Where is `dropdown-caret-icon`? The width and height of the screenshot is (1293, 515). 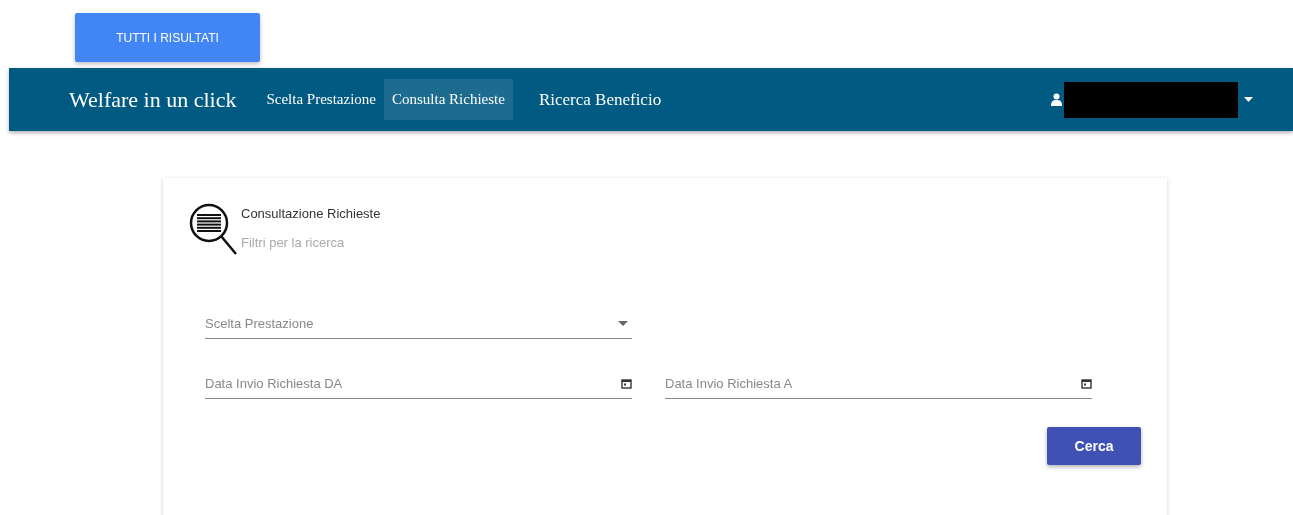 dropdown-caret-icon is located at coordinates (623, 323).